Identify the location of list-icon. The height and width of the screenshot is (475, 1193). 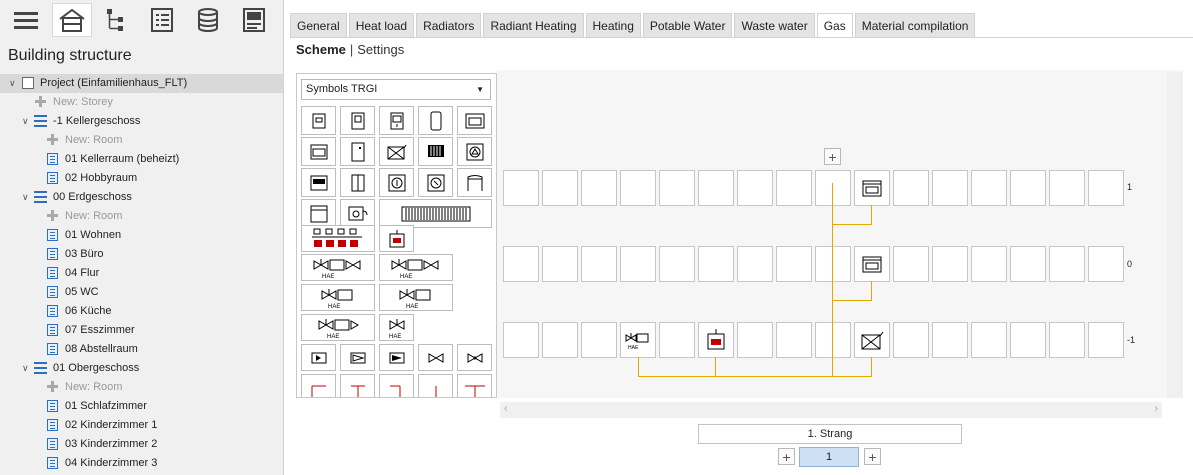
(162, 20).